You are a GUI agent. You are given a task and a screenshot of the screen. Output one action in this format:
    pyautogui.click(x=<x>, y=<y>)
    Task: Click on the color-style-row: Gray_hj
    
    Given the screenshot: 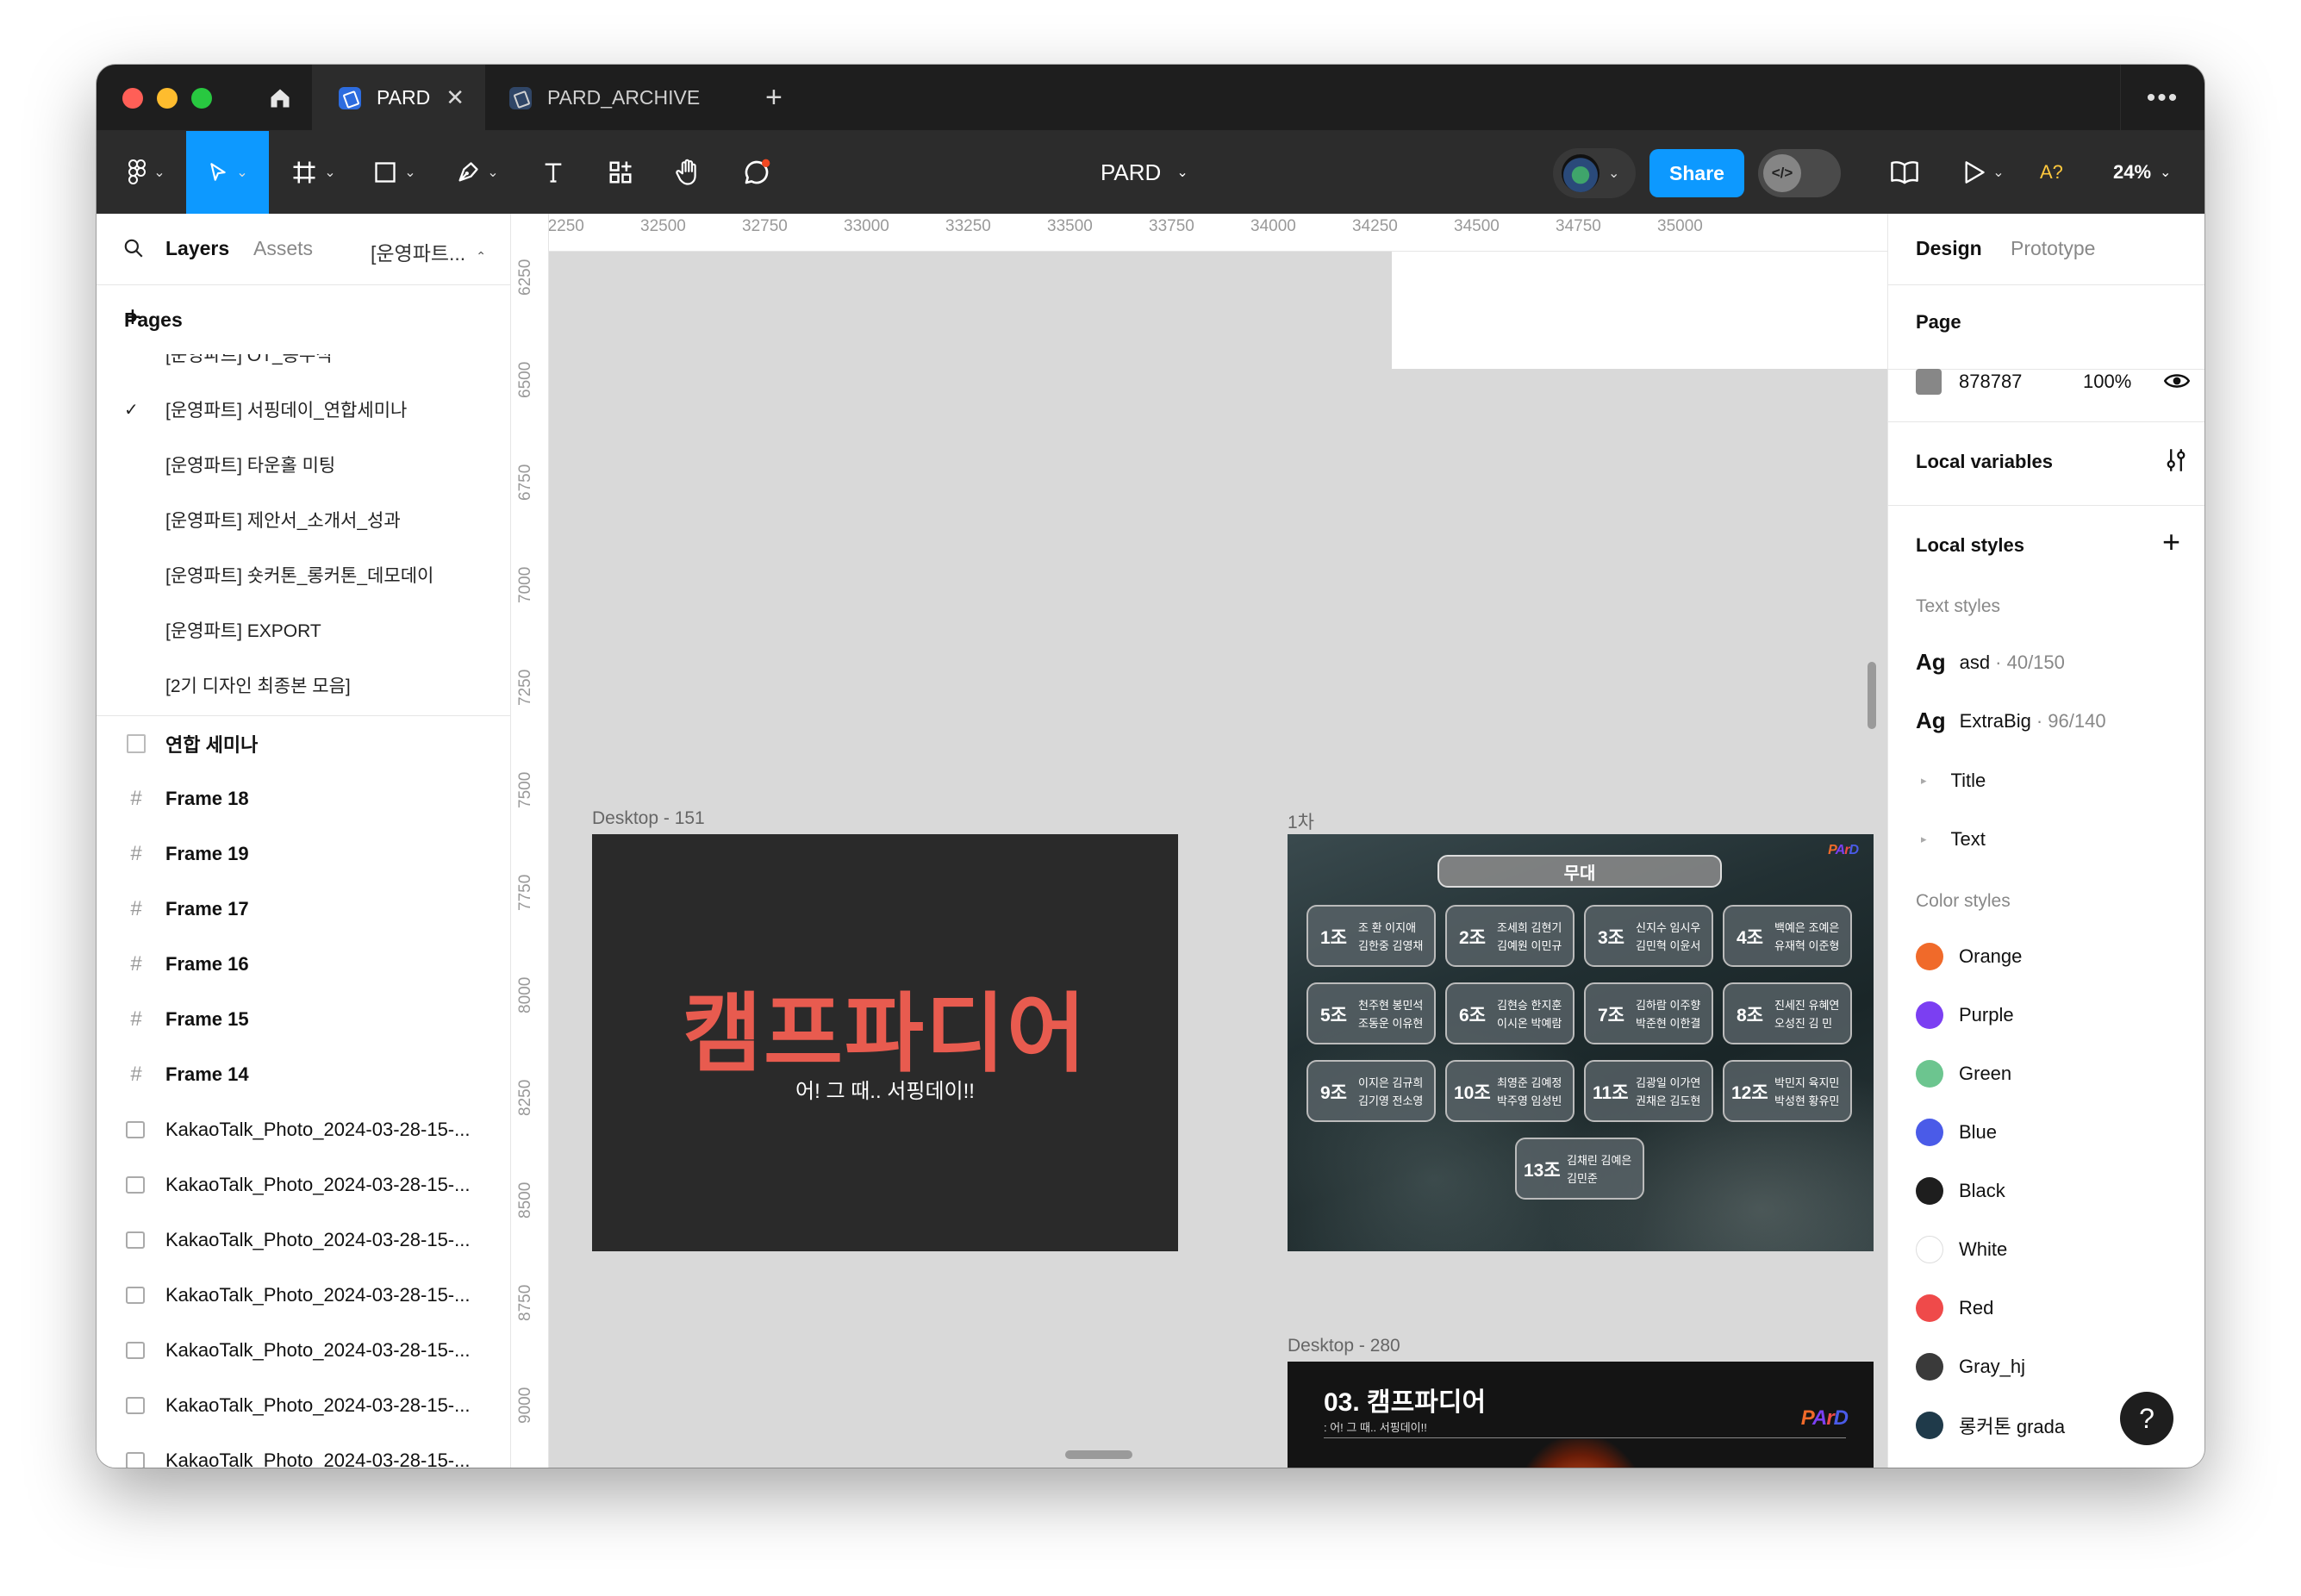 What is the action you would take?
    pyautogui.click(x=1971, y=1367)
    